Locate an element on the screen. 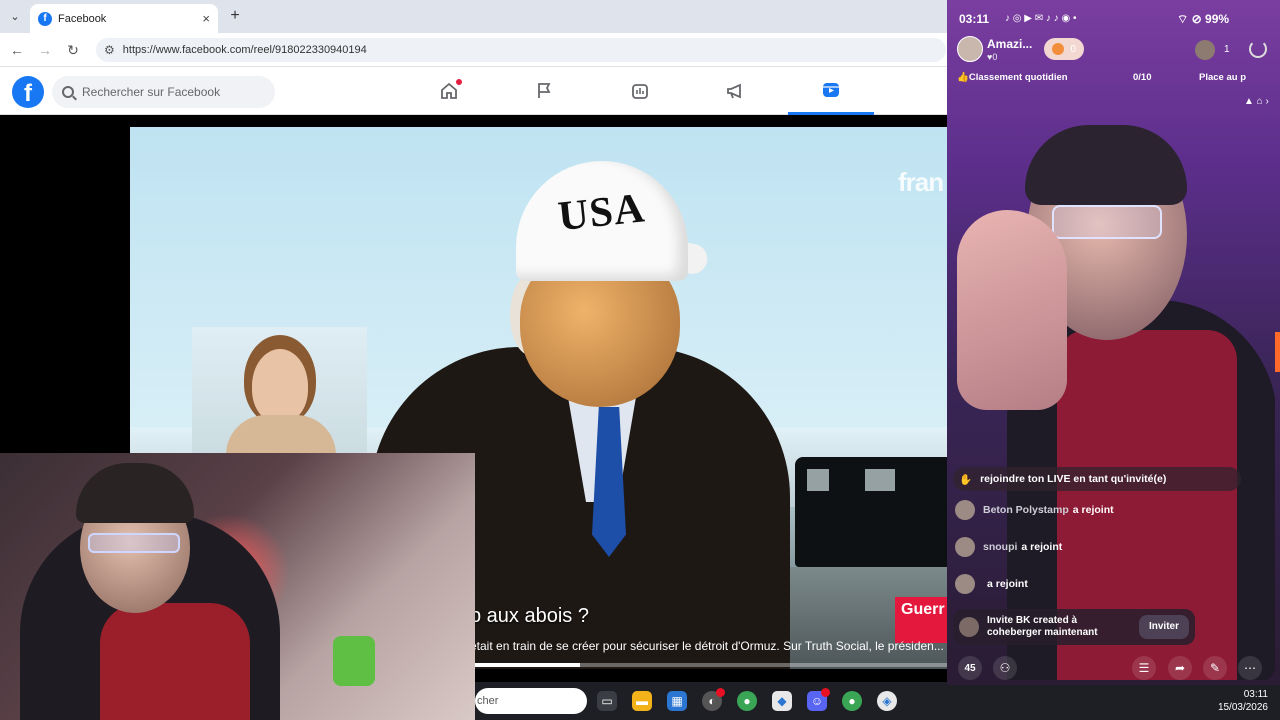  flag-icon is located at coordinates (544, 91).